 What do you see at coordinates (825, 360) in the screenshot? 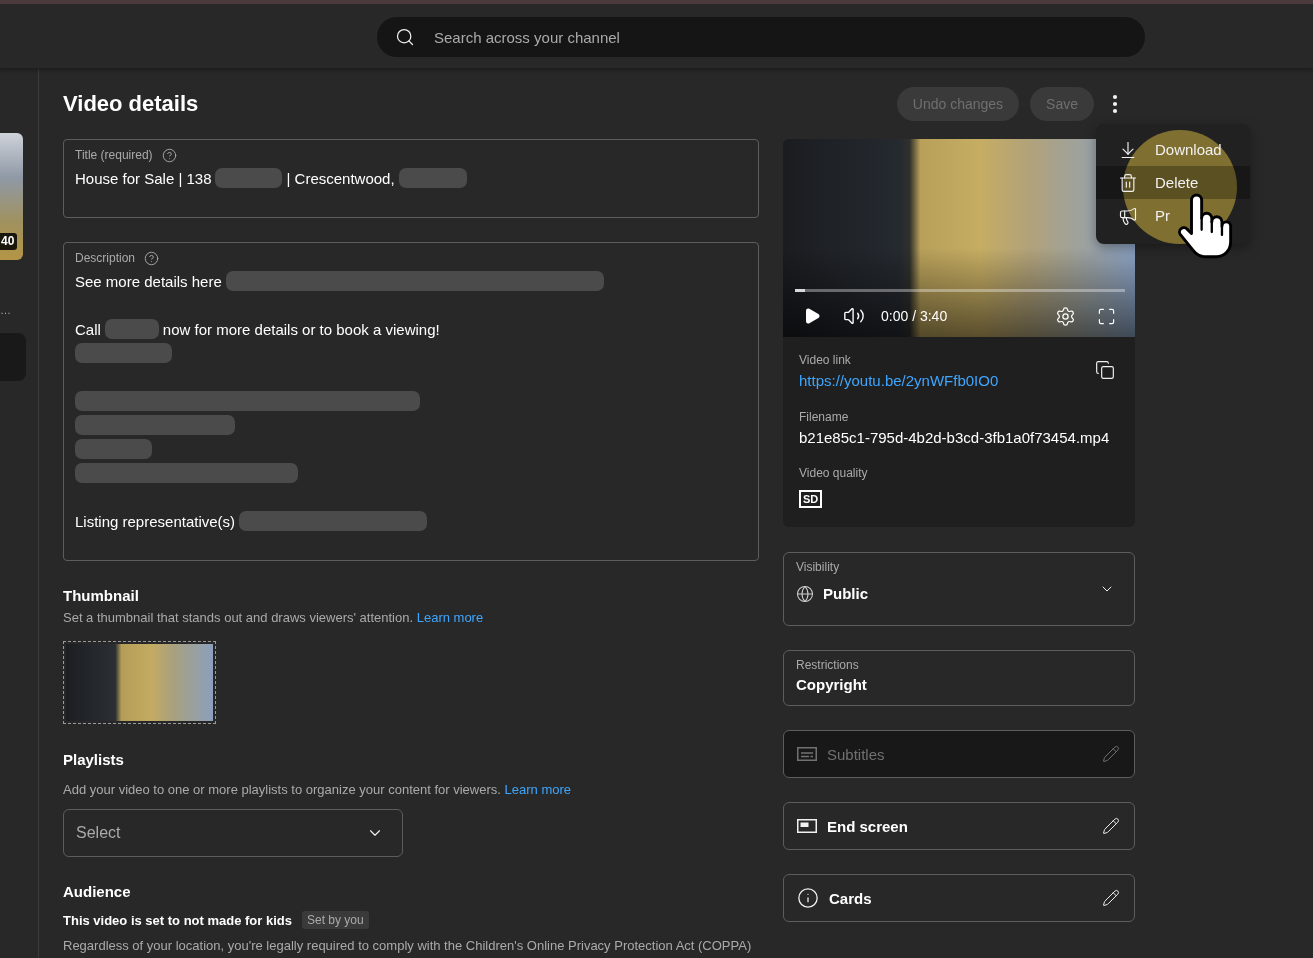
I see `info-label: Video link` at bounding box center [825, 360].